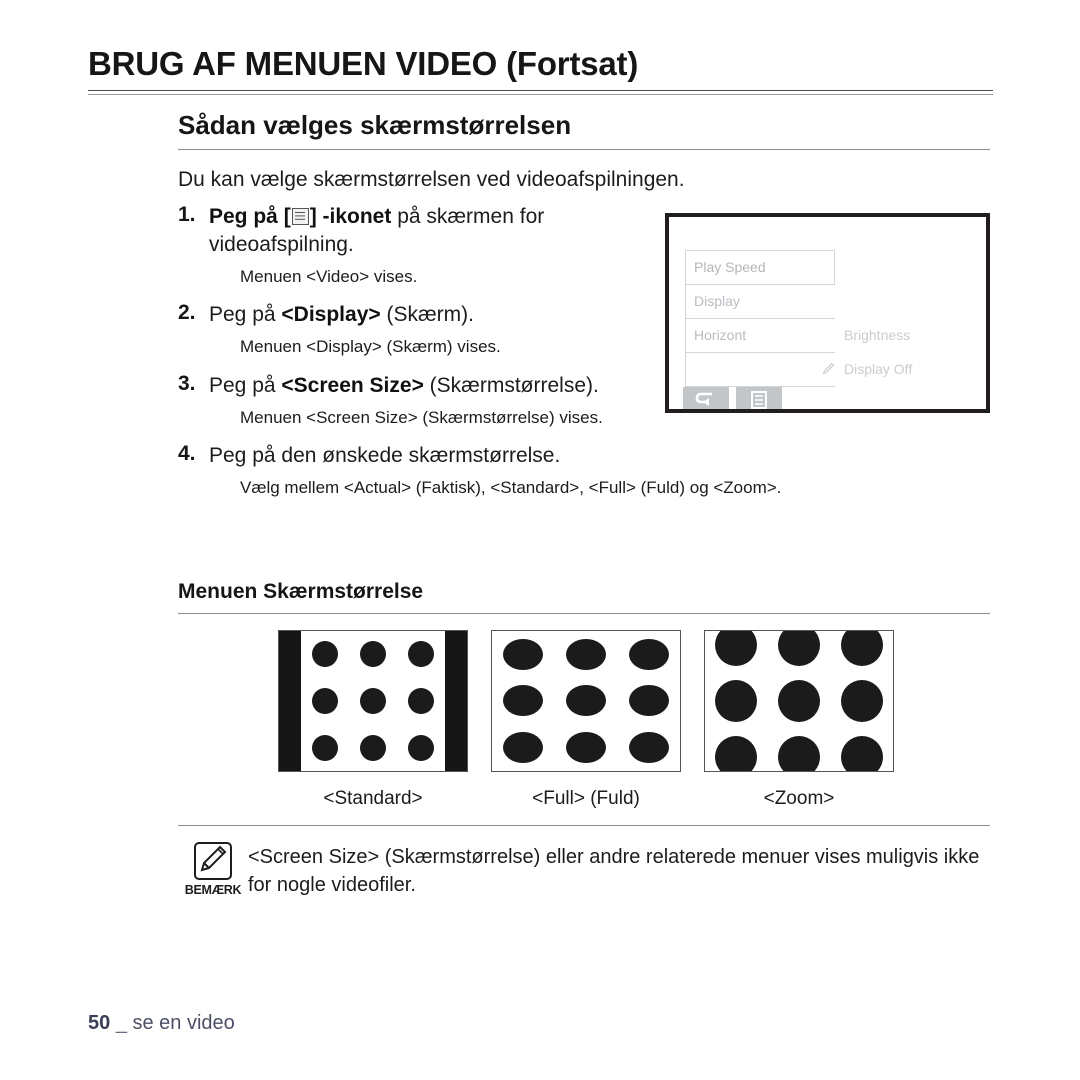 The image size is (1080, 1080). What do you see at coordinates (584, 597) in the screenshot?
I see `screen-size-menu-heading-block: Menuen Skærmstørrelse` at bounding box center [584, 597].